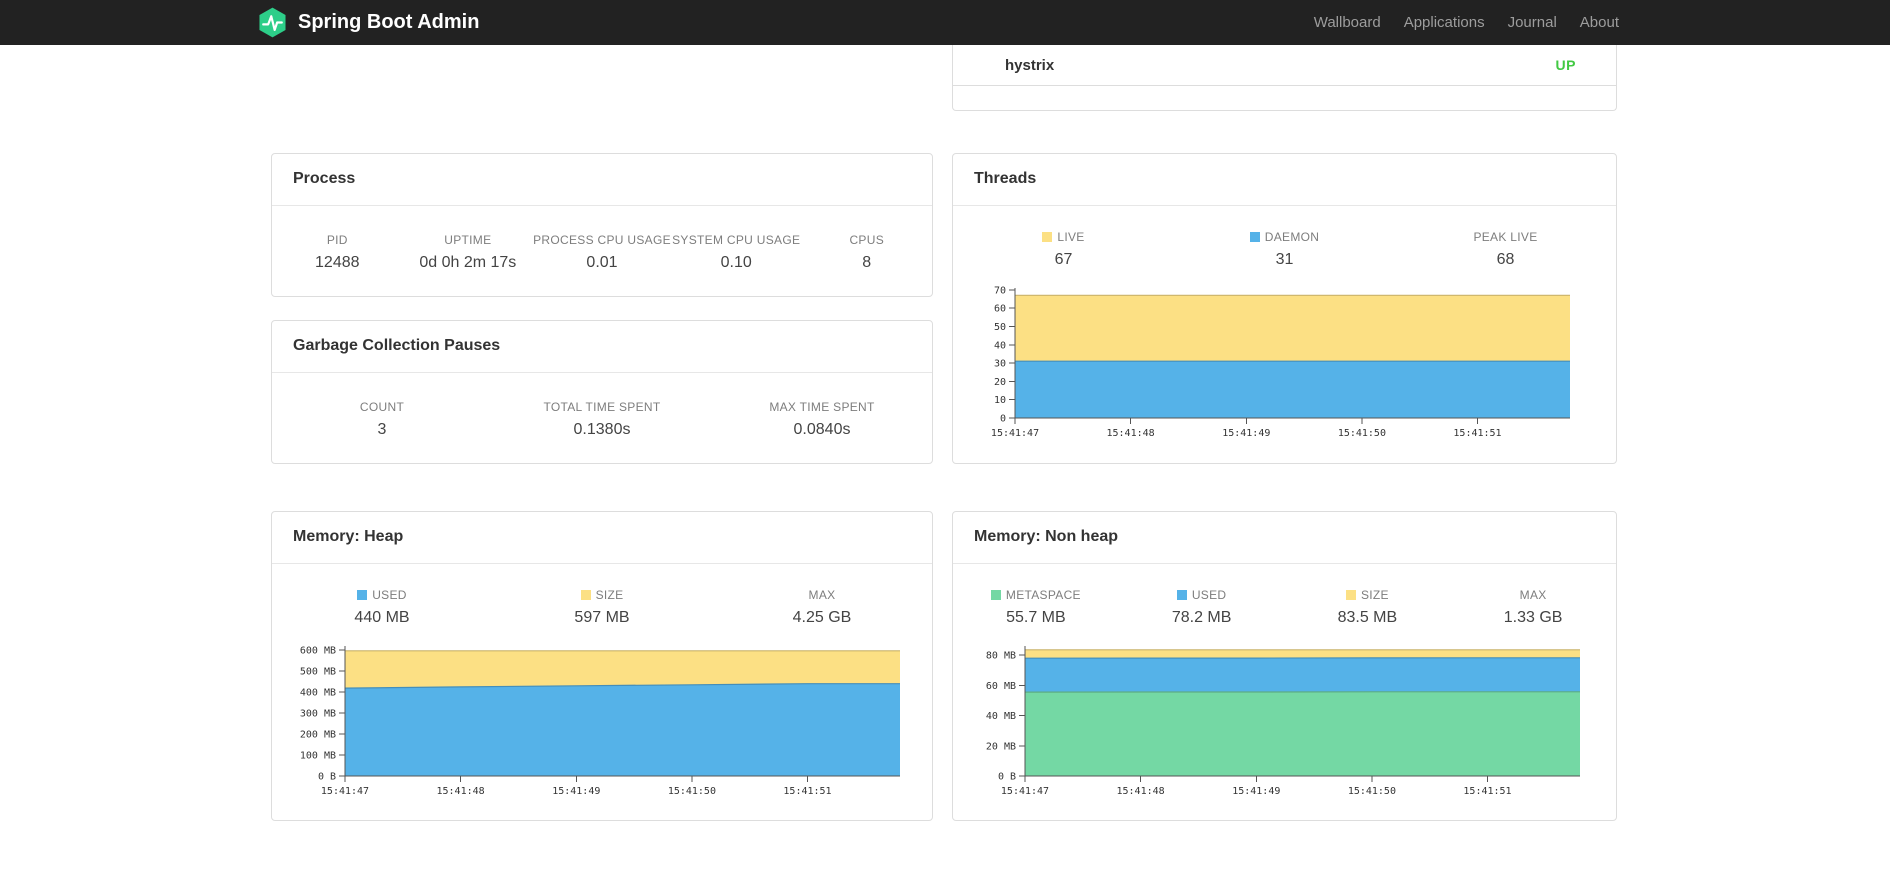  Describe the element at coordinates (1284, 538) in the screenshot. I see `nonheap-card-title: Memory: Non heap` at that location.